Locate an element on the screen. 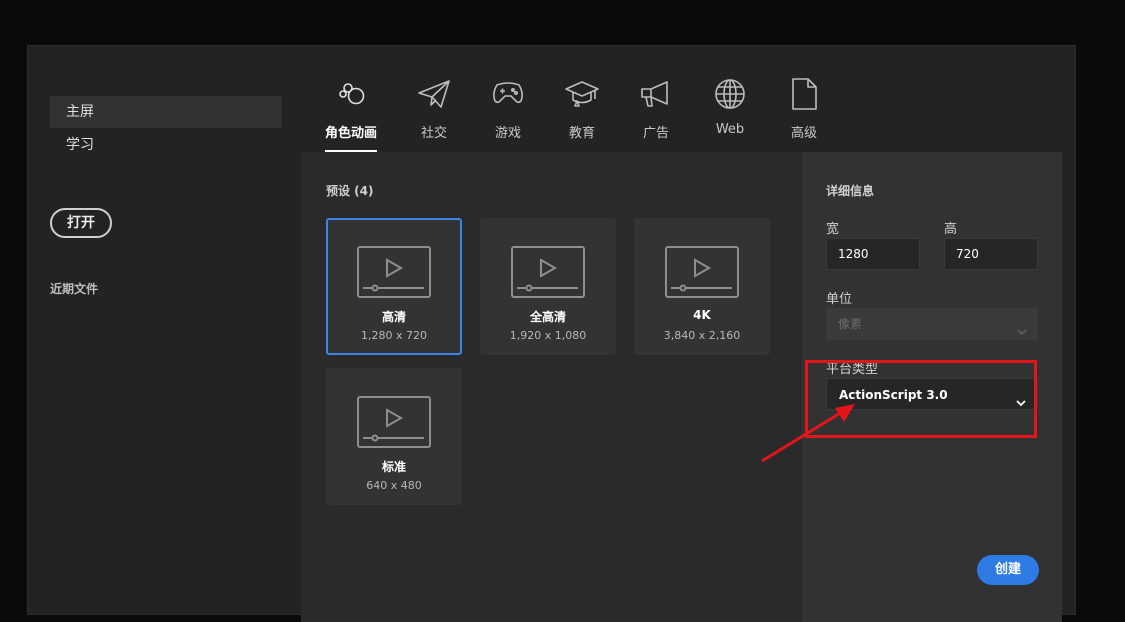 Image resolution: width=1125 pixels, height=622 pixels. tab-label: 角色动画 is located at coordinates (350, 133).